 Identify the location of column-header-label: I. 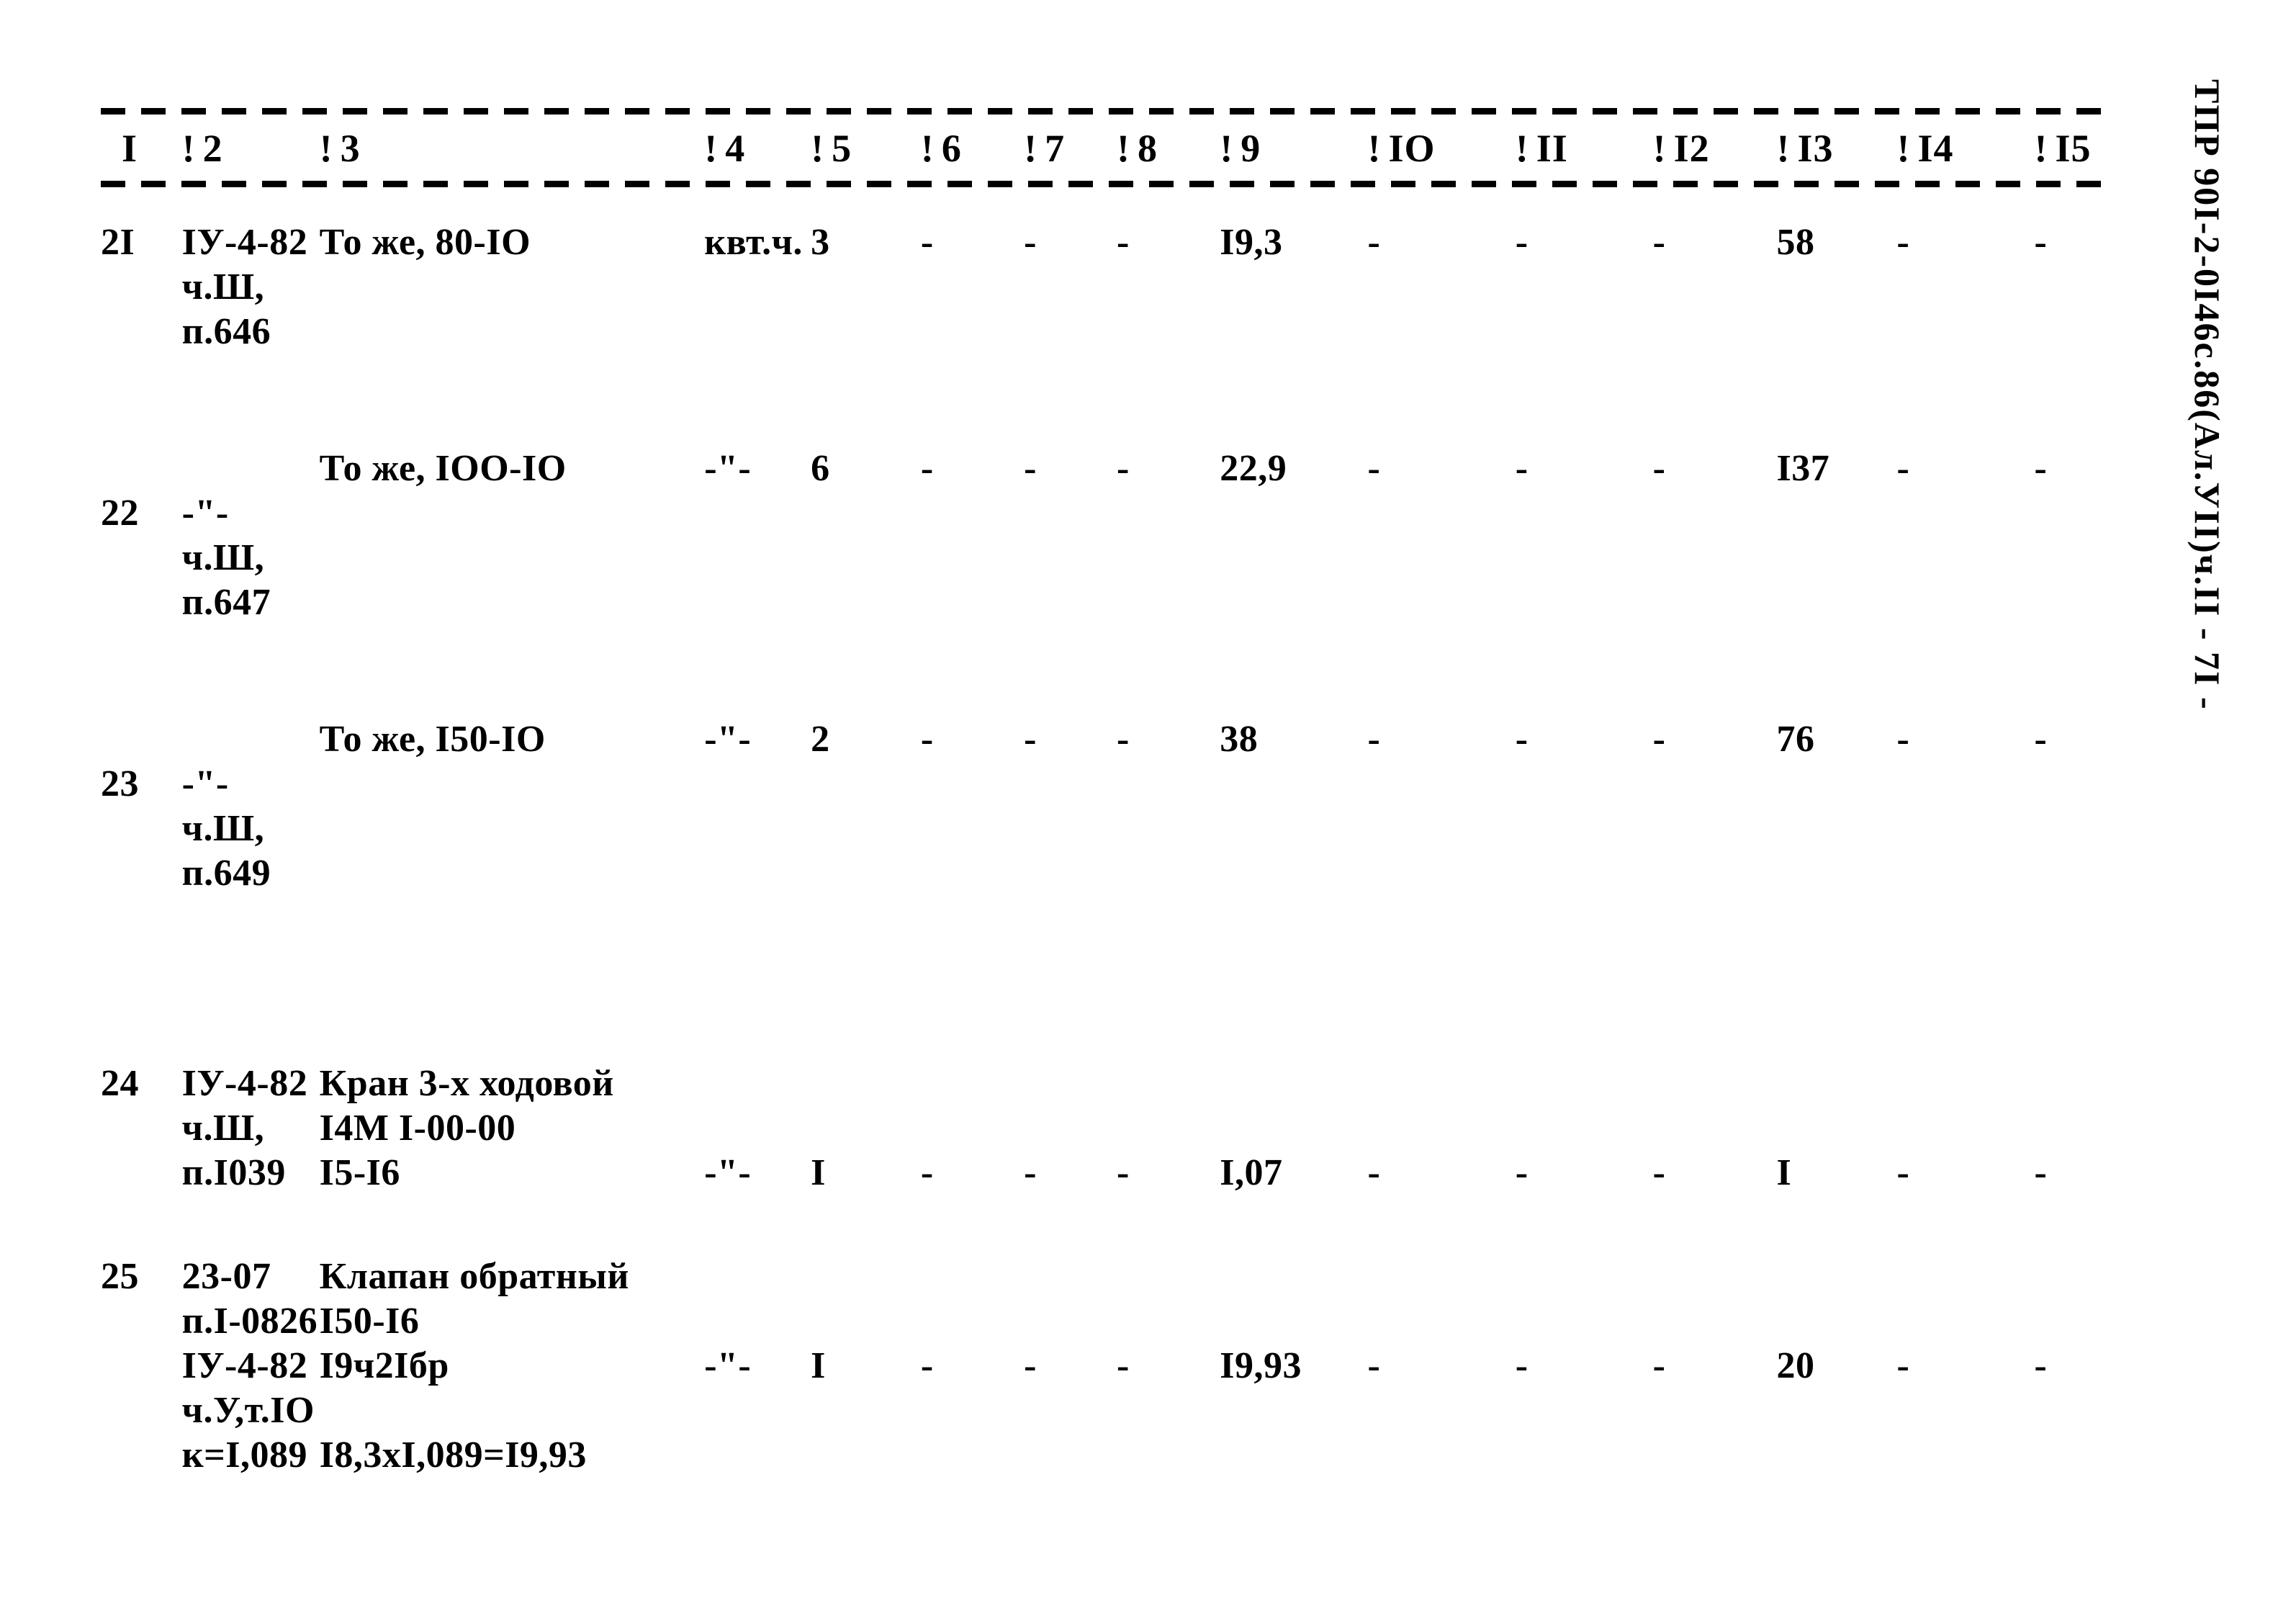
(130, 148).